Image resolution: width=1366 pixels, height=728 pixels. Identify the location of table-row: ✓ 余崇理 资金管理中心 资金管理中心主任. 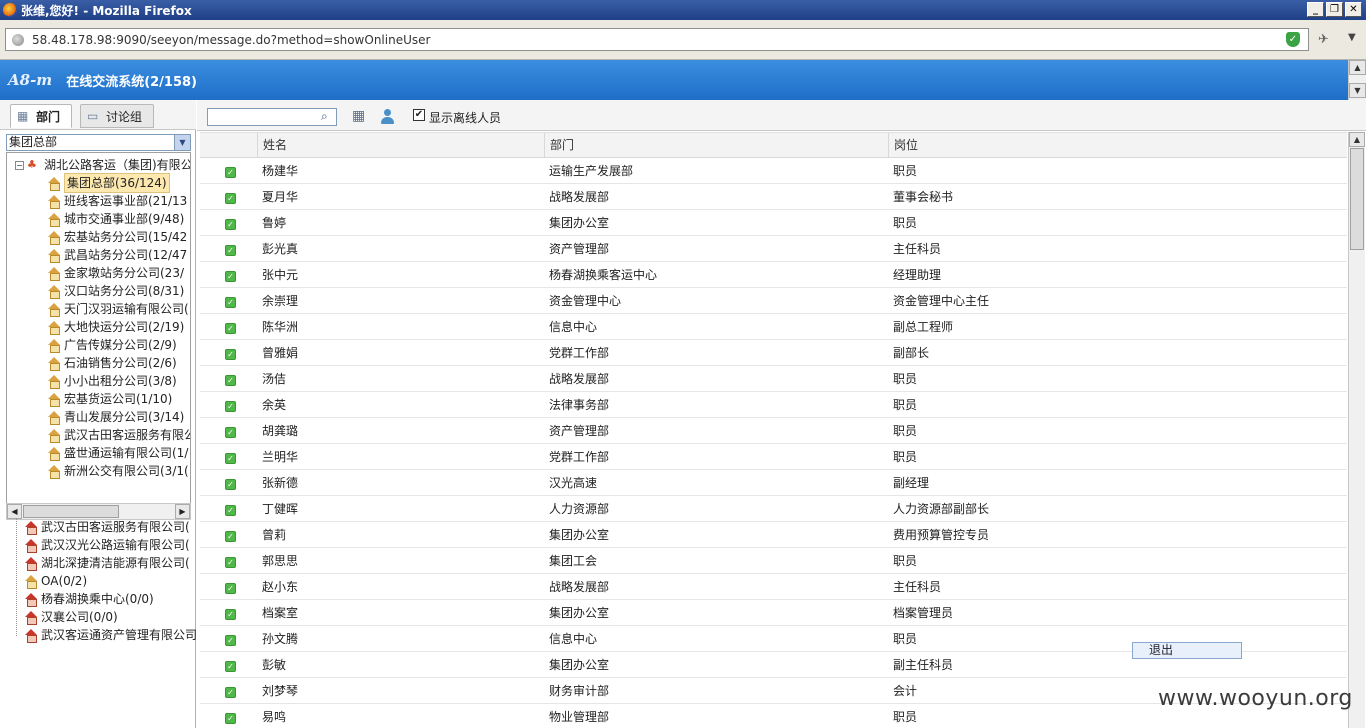
(773, 301).